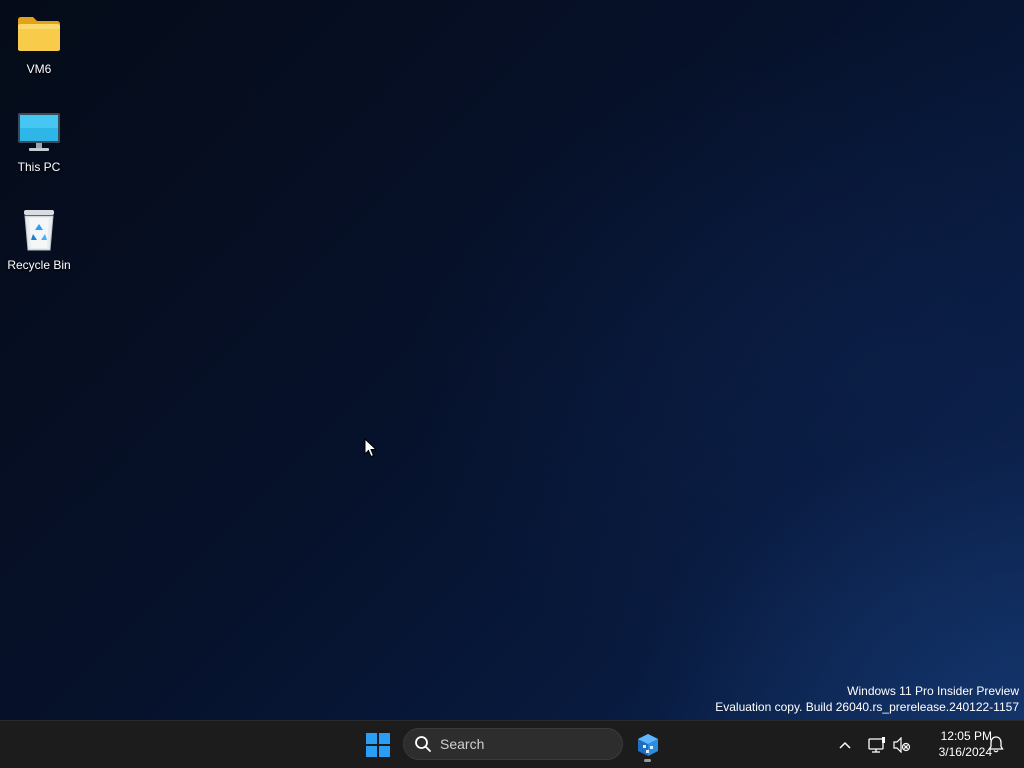 This screenshot has height=768, width=1024. I want to click on desktop-icon-this-pc: This PC, so click(39, 141).